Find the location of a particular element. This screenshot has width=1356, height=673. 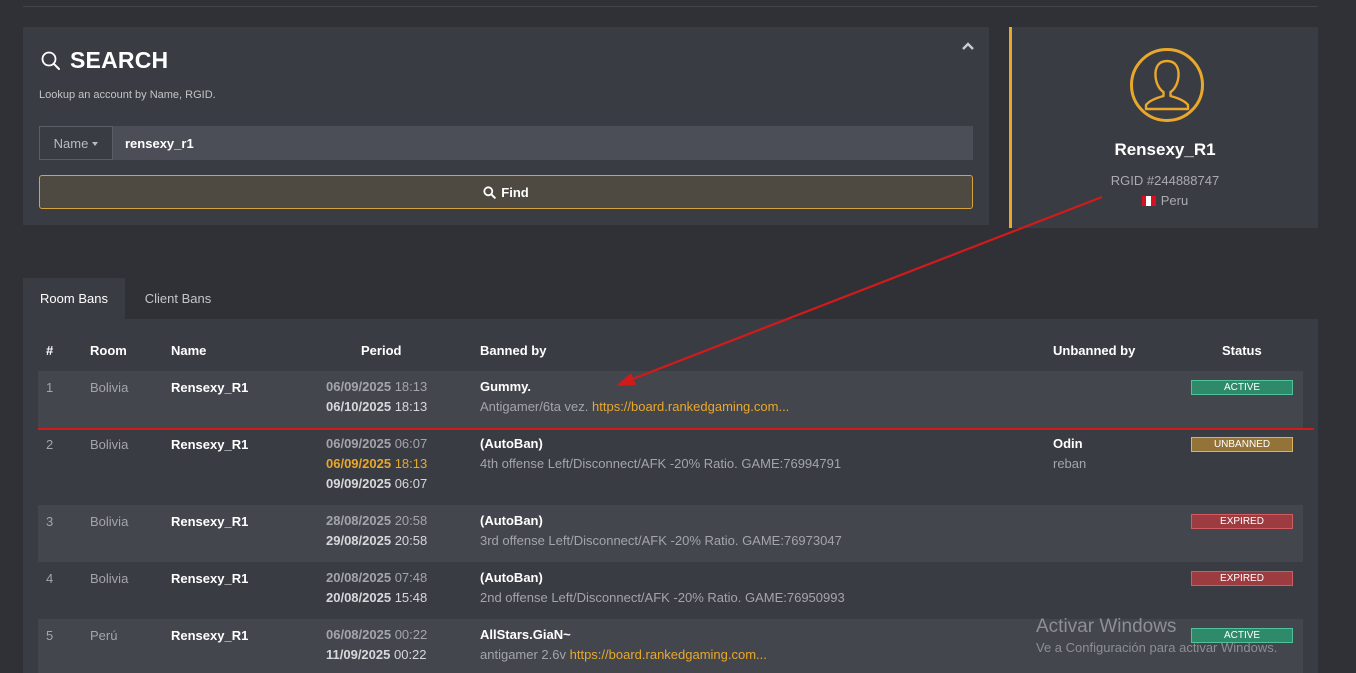

annotation-arrow is located at coordinates (859, 290).